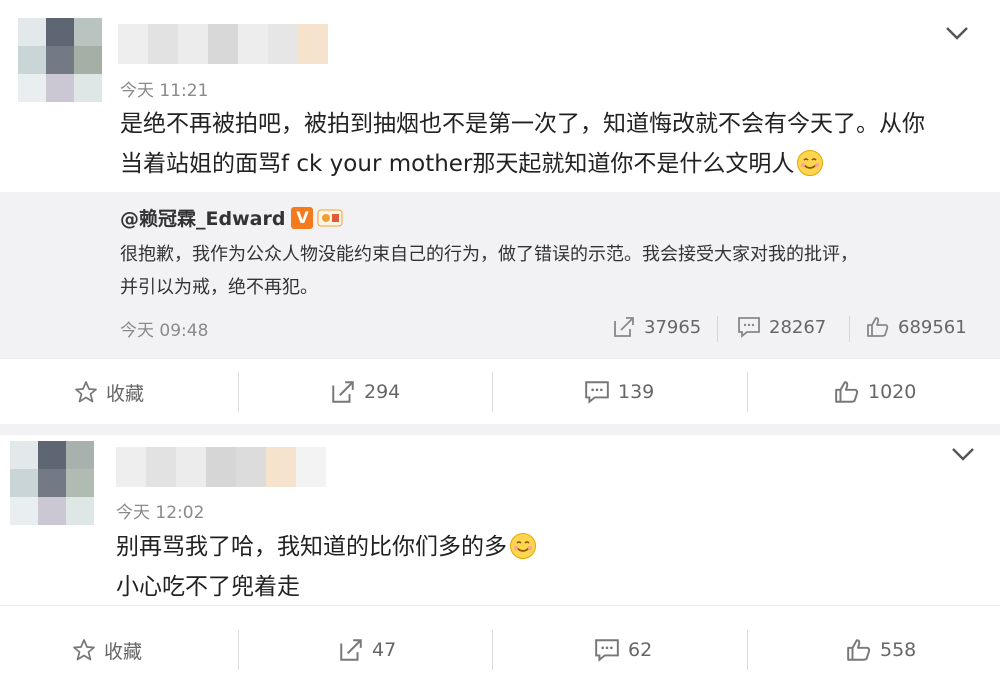  What do you see at coordinates (500, 392) in the screenshot?
I see `action-bar: 收藏 294 139 1020` at bounding box center [500, 392].